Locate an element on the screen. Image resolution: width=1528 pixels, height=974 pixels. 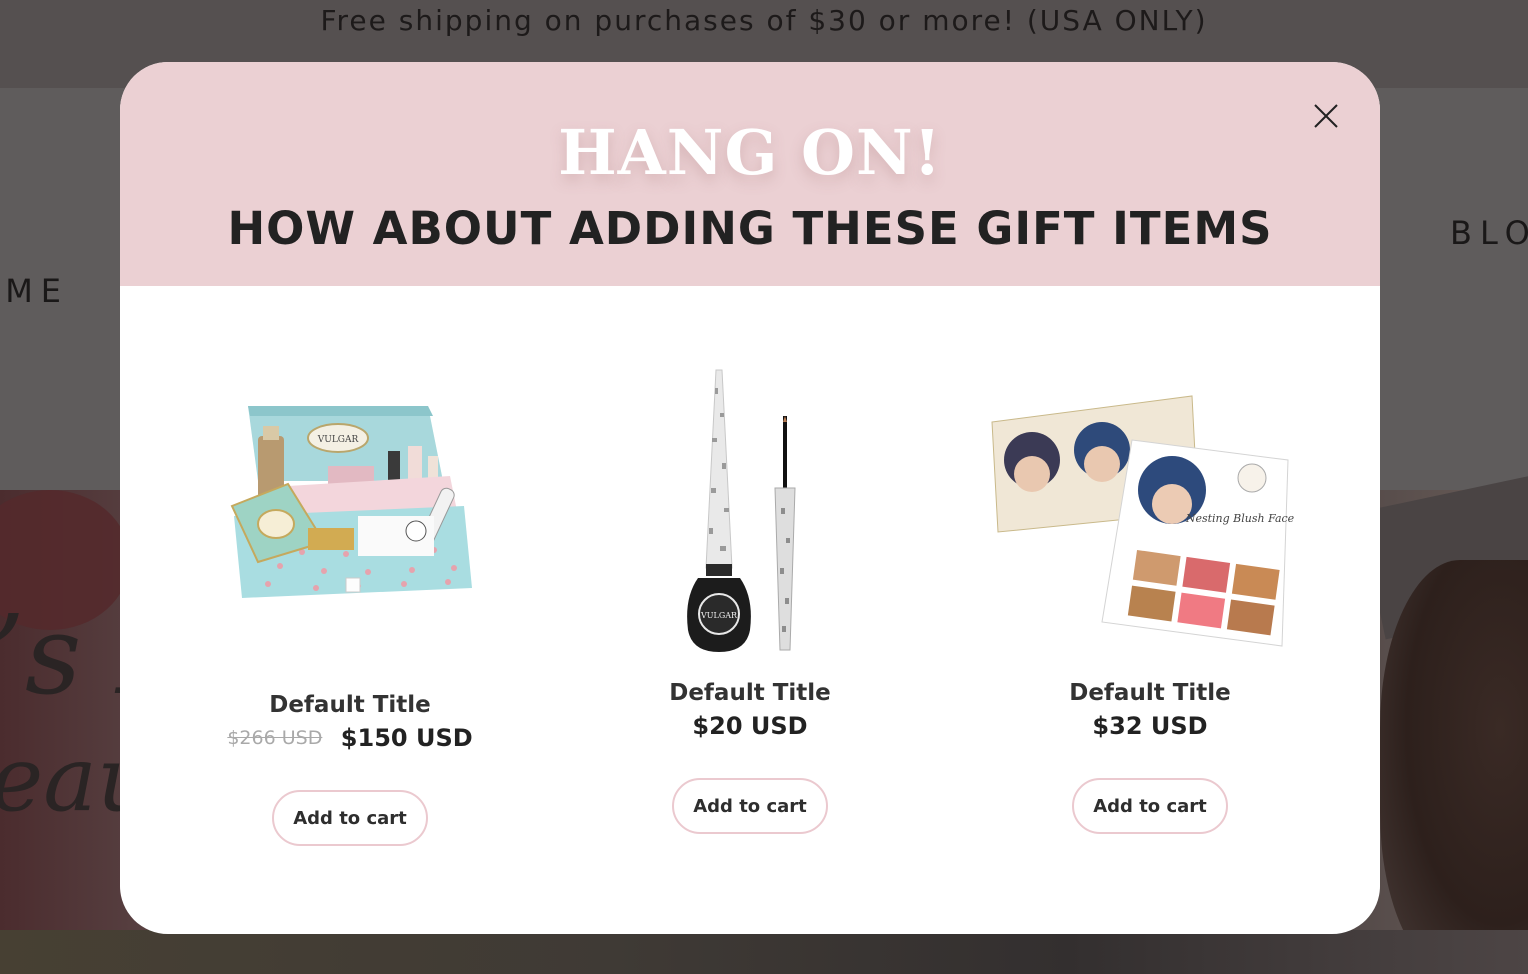
price-row: $20 USD is located at coordinates (750, 726).